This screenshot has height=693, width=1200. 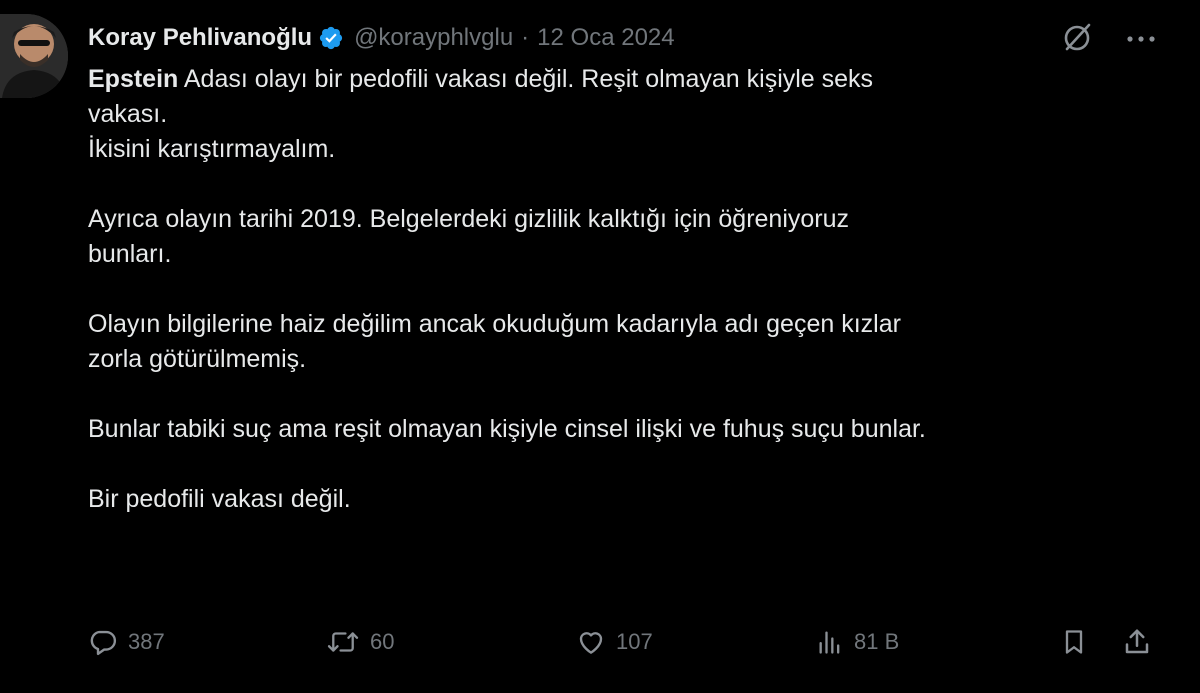 I want to click on more-icon, so click(x=1141, y=40).